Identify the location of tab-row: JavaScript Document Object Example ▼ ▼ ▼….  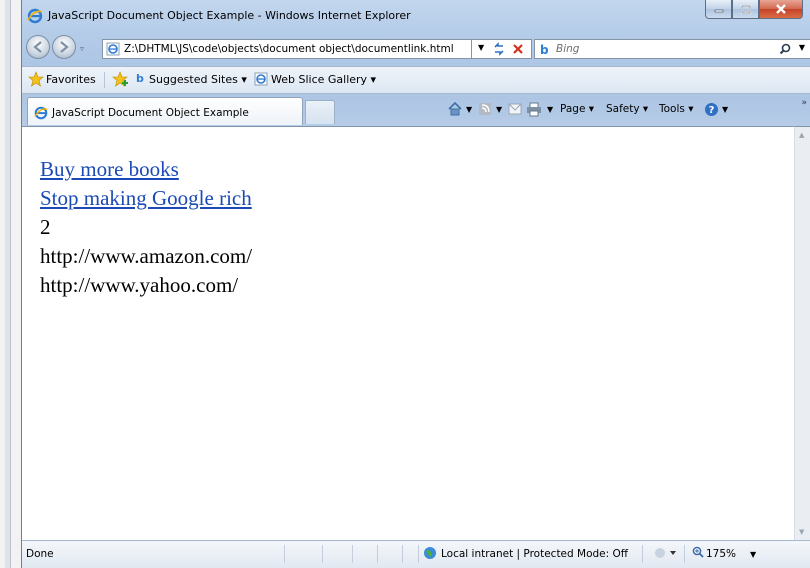
(416, 110).